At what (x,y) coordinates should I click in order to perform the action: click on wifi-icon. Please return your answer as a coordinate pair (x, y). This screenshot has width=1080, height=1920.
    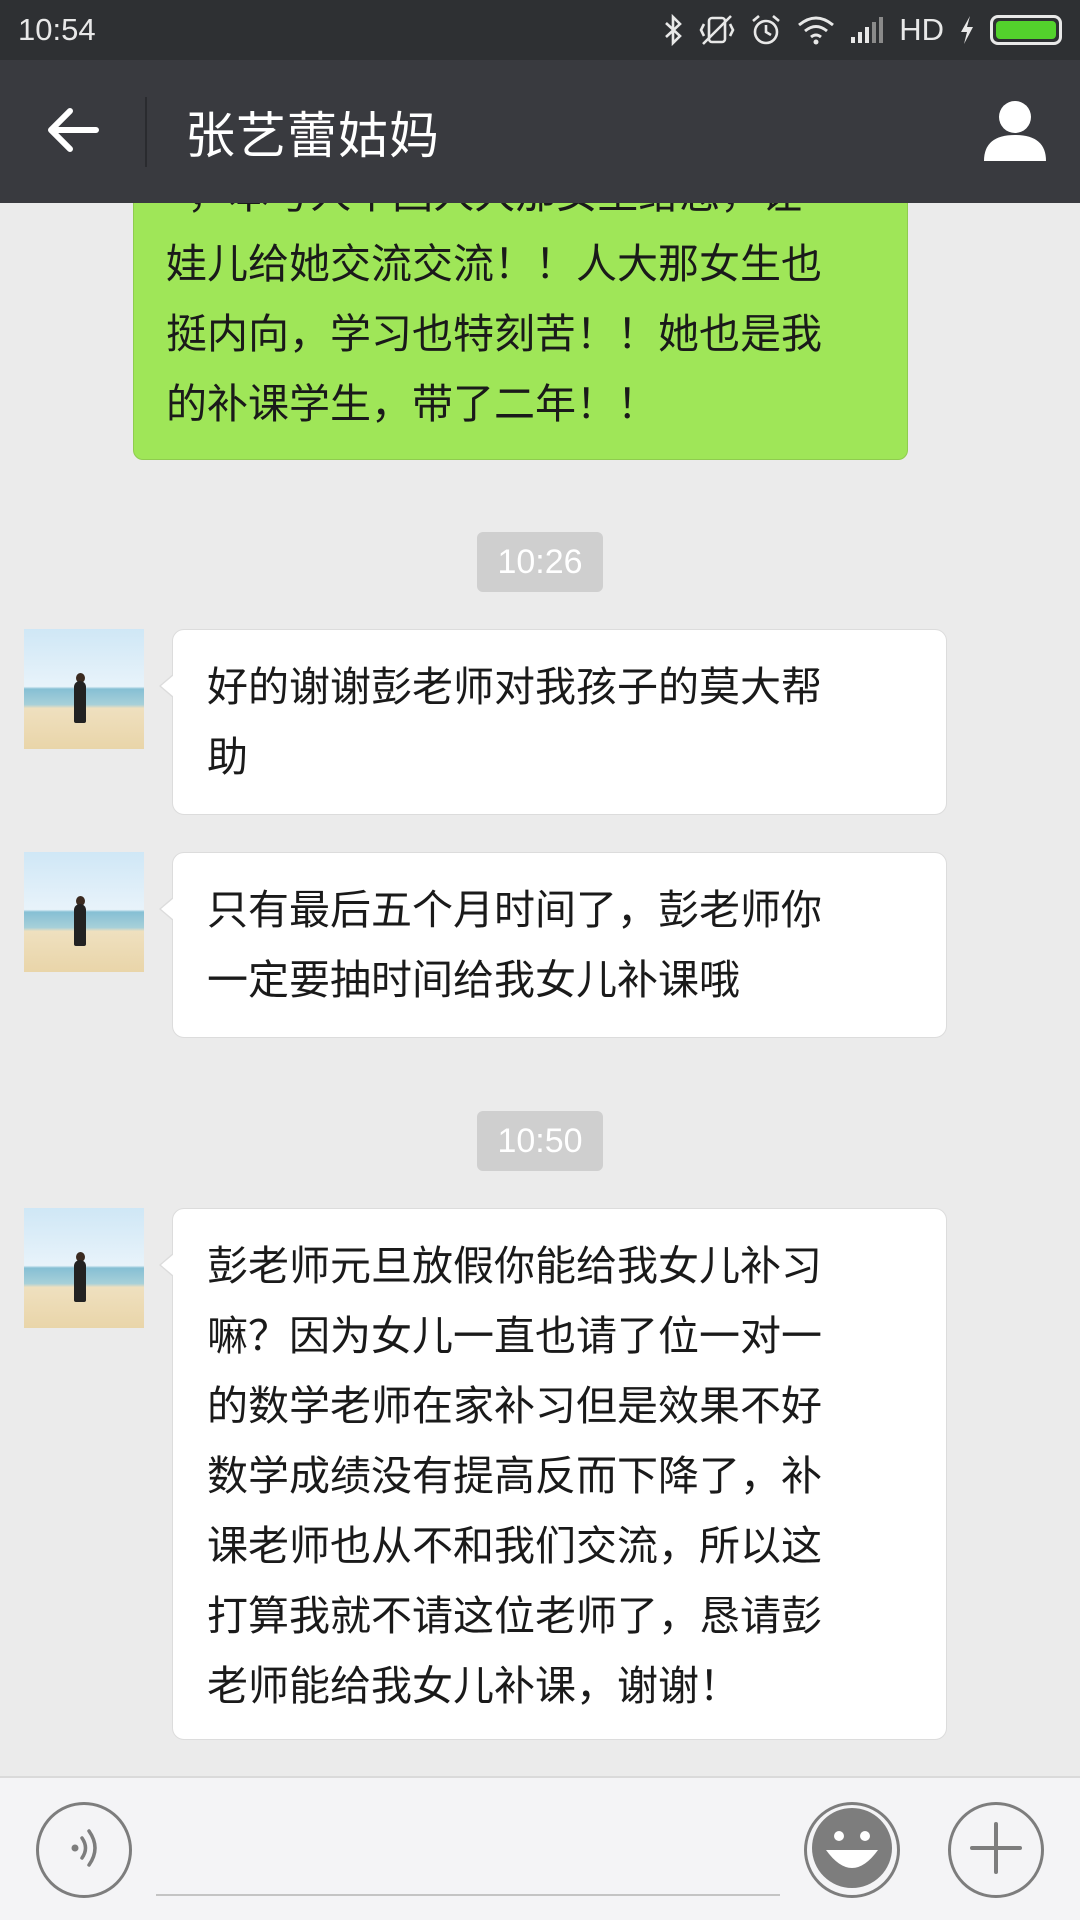
    Looking at the image, I should click on (816, 30).